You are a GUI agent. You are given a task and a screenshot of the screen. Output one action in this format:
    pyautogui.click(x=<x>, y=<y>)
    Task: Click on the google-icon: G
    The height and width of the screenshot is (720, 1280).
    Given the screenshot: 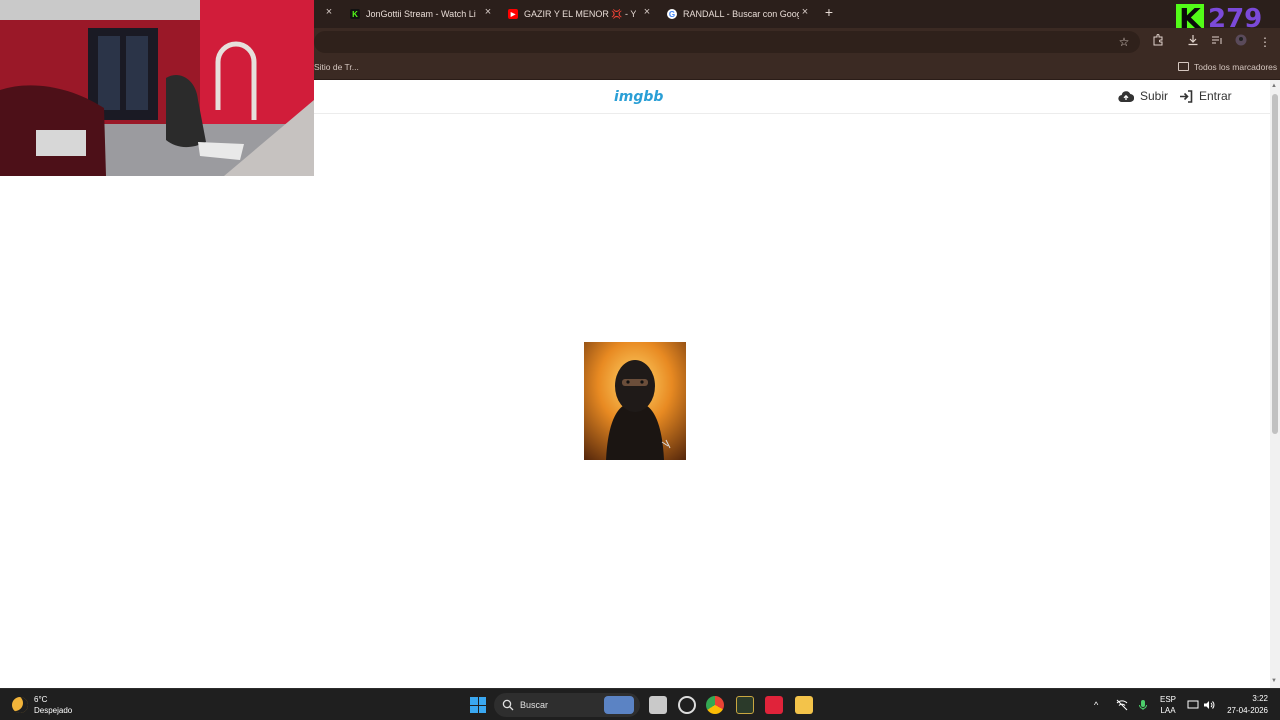 What is the action you would take?
    pyautogui.click(x=672, y=14)
    